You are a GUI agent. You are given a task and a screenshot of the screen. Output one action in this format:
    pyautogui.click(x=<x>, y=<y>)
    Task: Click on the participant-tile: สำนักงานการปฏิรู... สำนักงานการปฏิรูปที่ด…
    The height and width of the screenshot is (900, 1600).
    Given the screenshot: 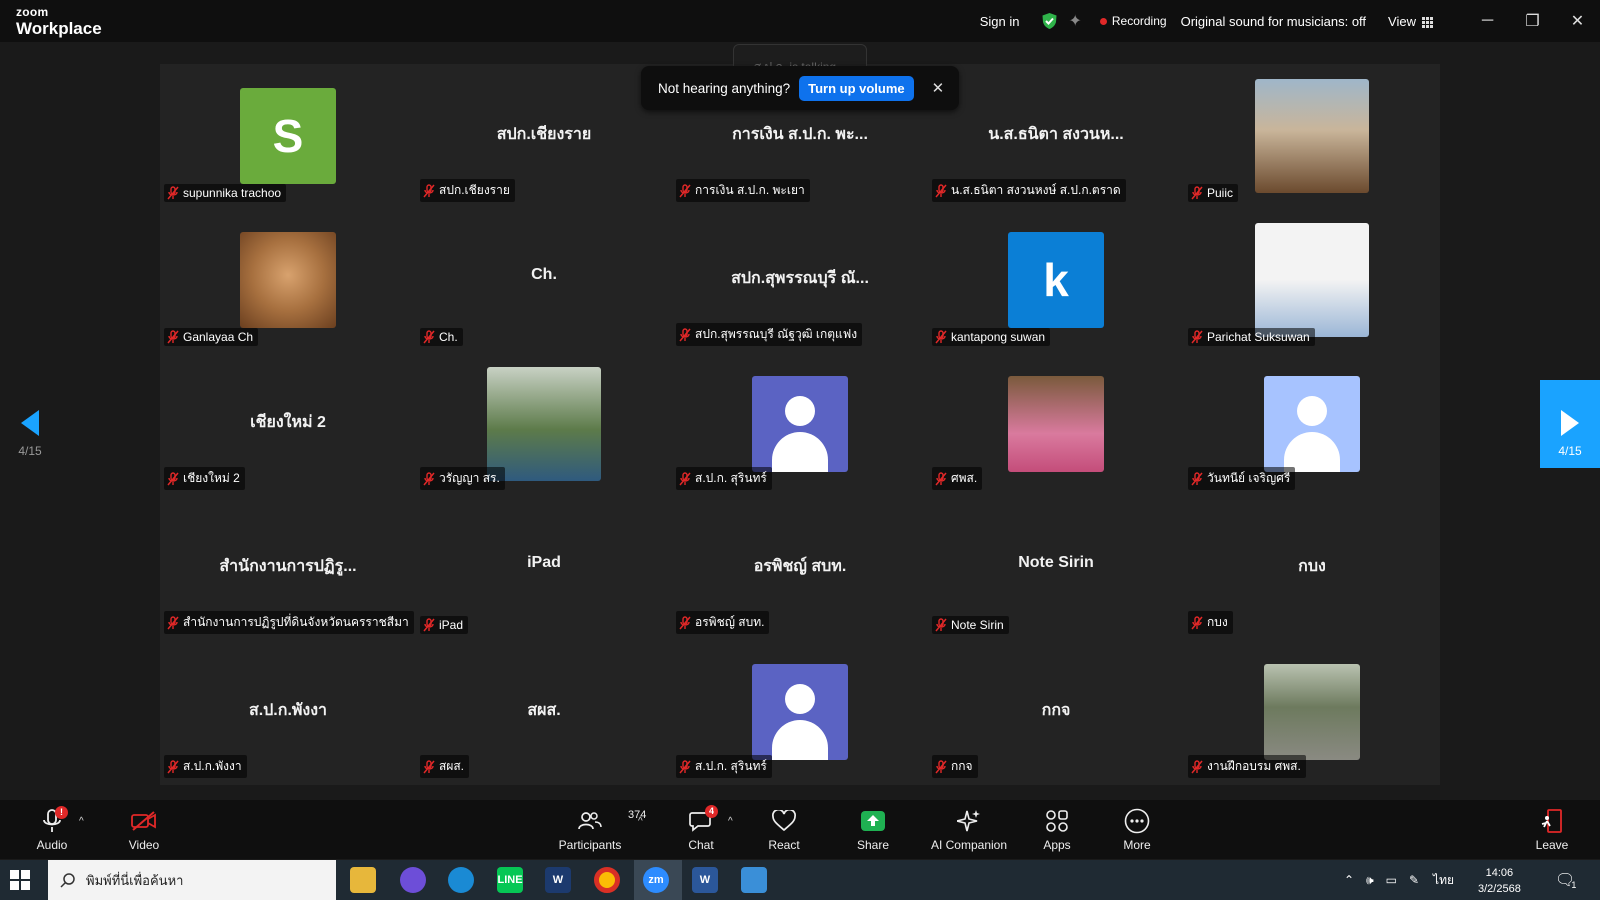 What is the action you would take?
    pyautogui.click(x=288, y=568)
    